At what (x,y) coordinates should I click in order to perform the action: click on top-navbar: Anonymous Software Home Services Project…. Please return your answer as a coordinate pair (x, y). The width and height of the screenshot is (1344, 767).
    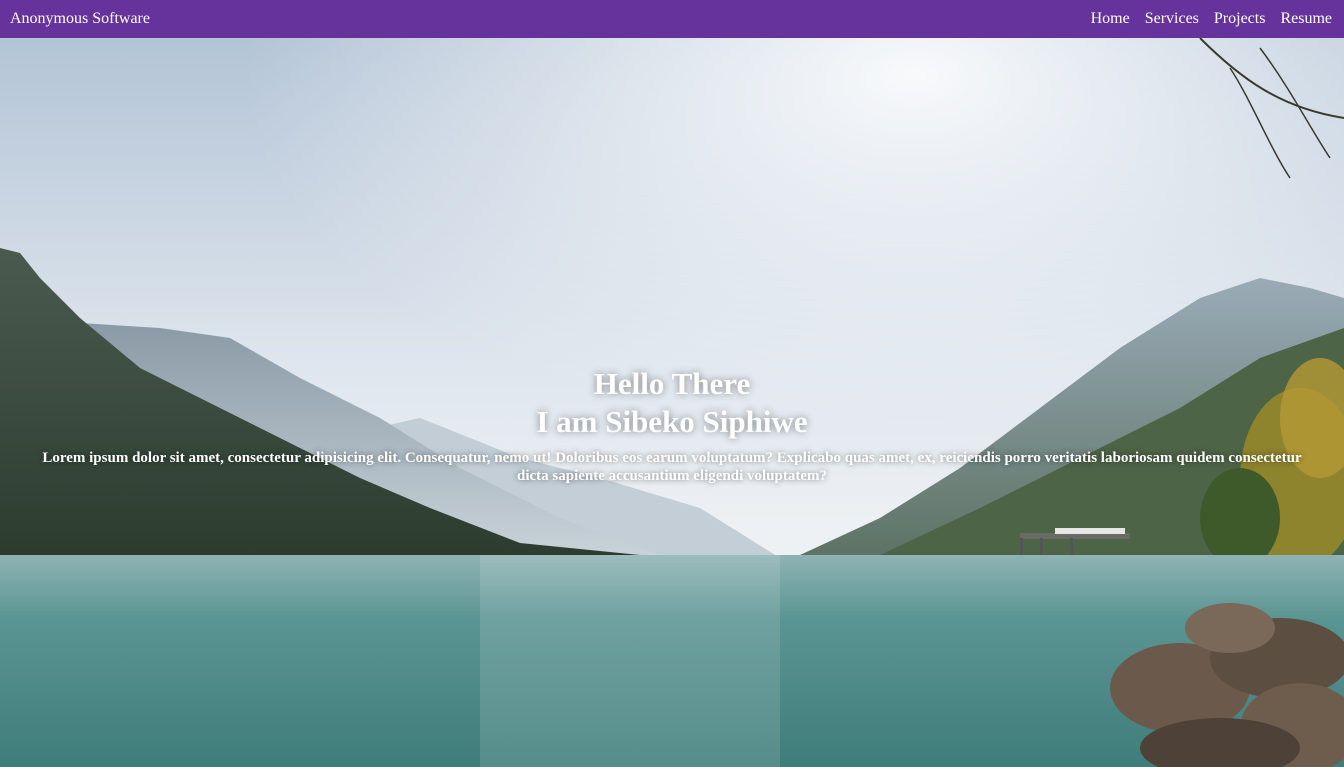
    Looking at the image, I should click on (672, 19).